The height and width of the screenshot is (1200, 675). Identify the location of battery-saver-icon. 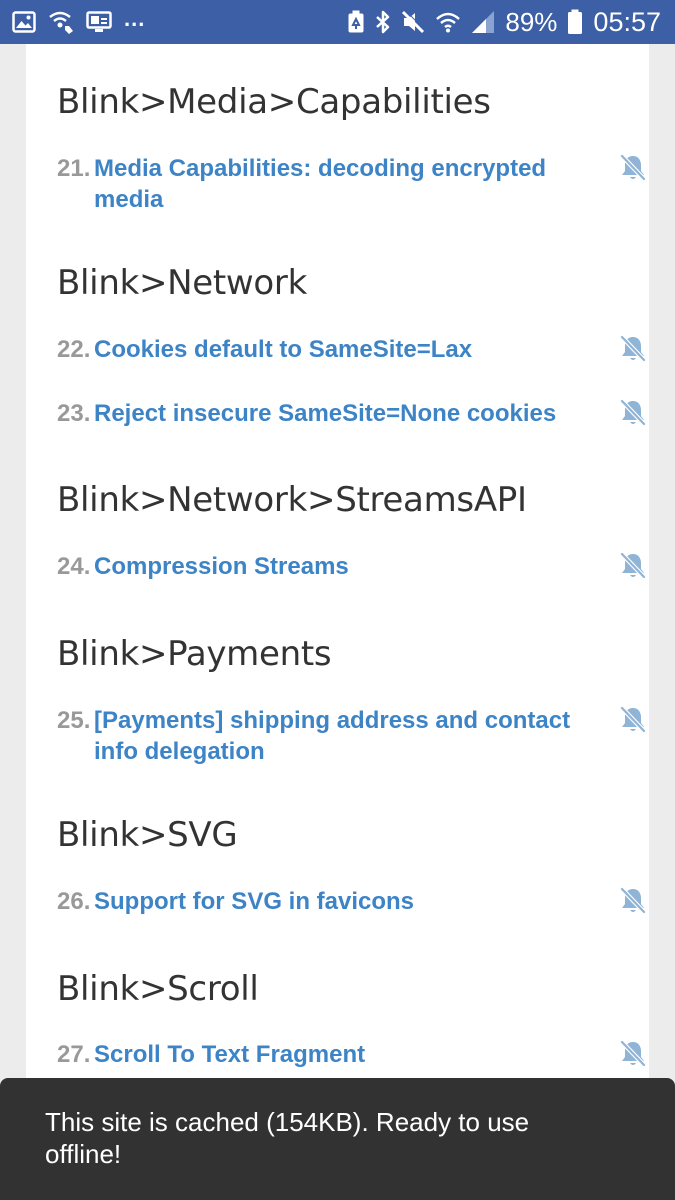
(356, 22).